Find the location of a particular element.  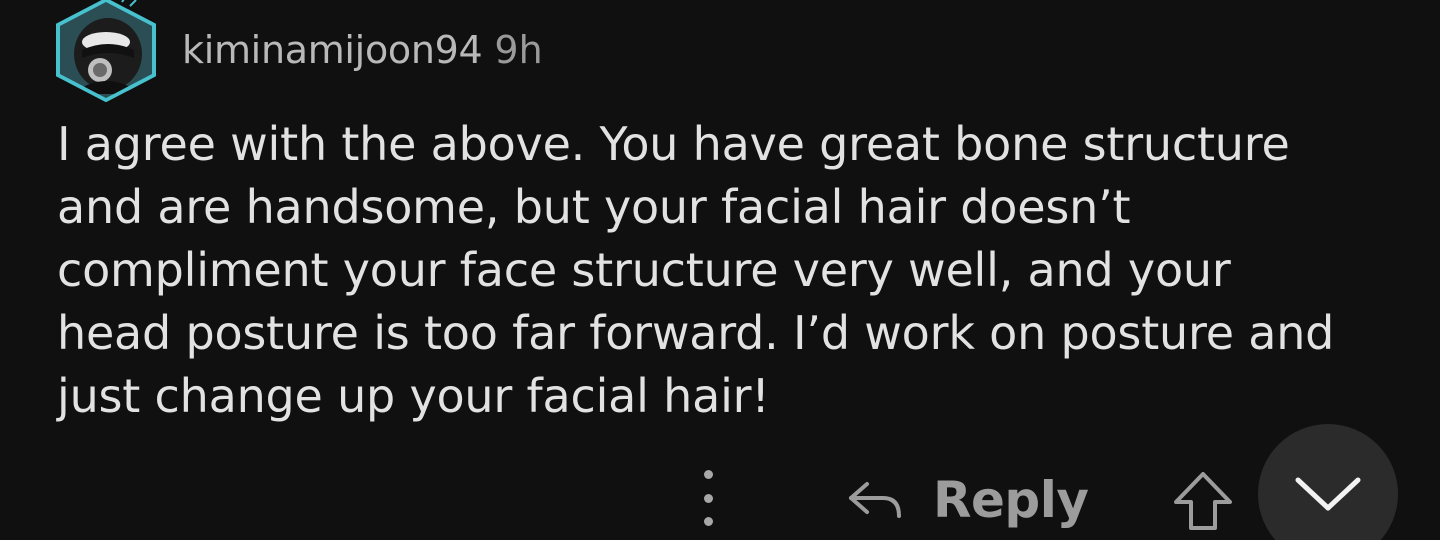

comment-header: kiminamijoon94 9h is located at coordinates (297, 51).